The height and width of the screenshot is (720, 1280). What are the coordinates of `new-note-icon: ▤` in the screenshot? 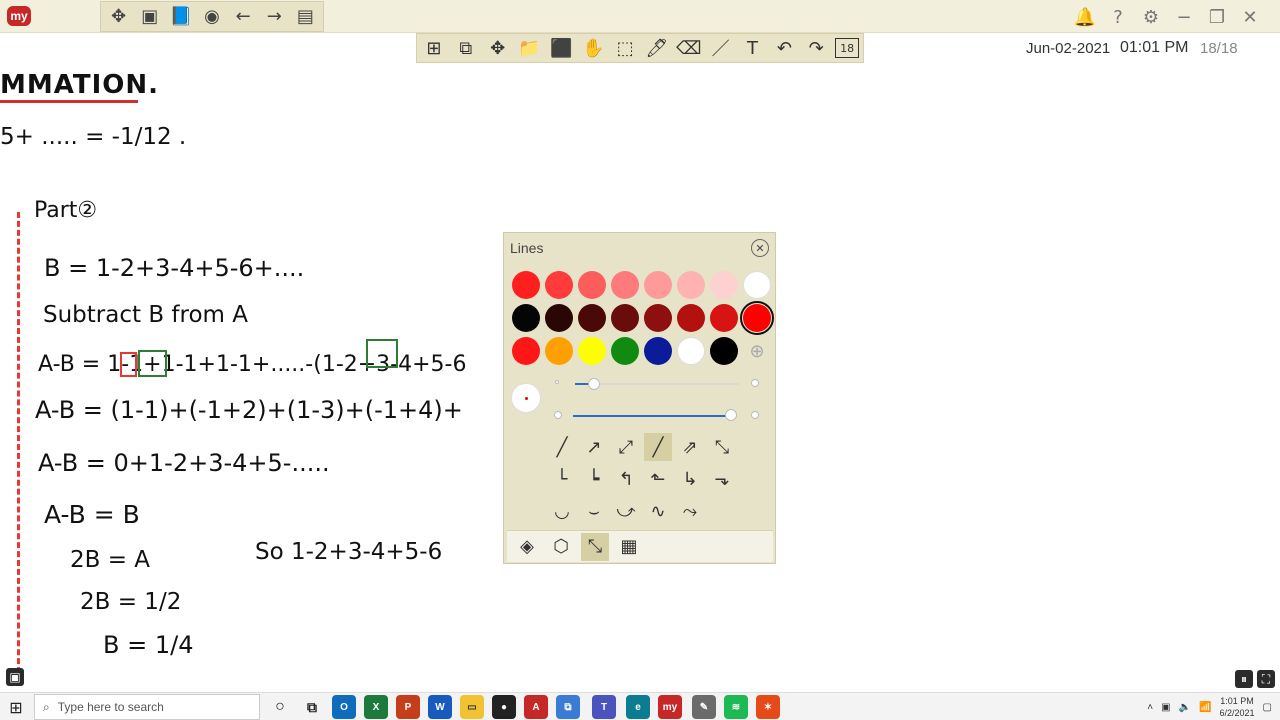 It's located at (305, 17).